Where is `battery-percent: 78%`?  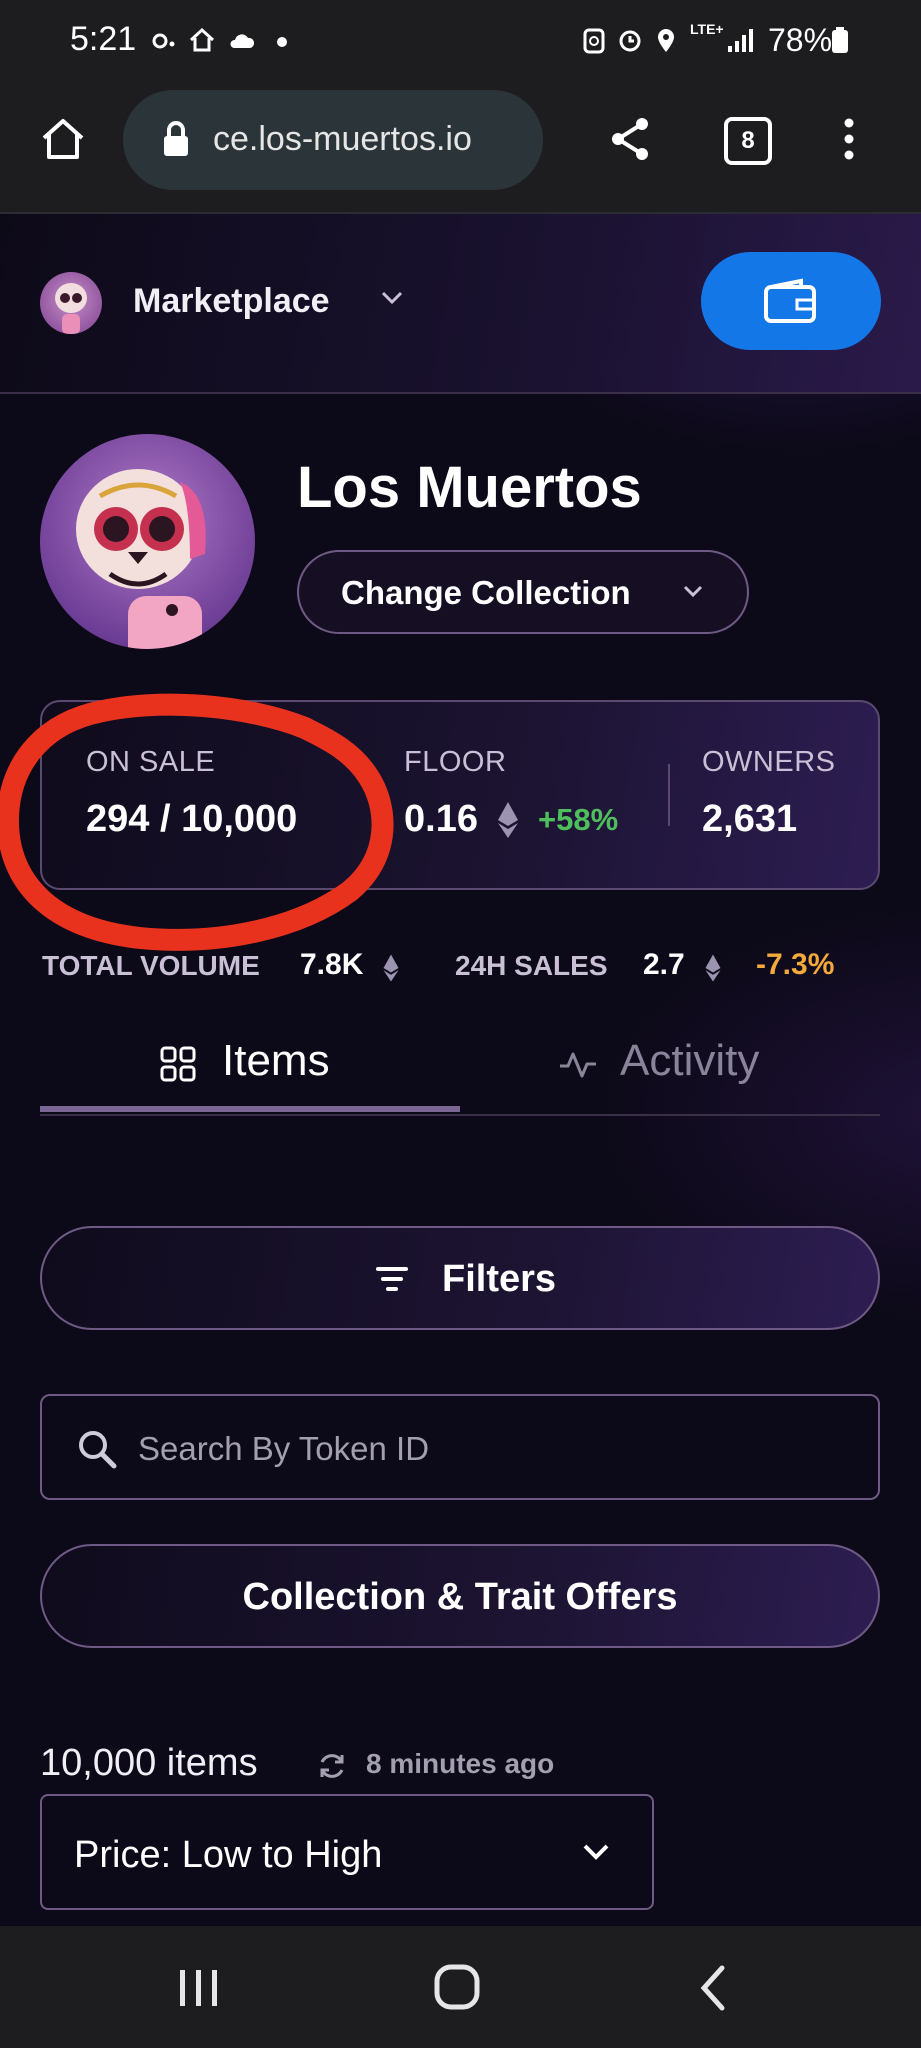
battery-percent: 78% is located at coordinates (800, 40).